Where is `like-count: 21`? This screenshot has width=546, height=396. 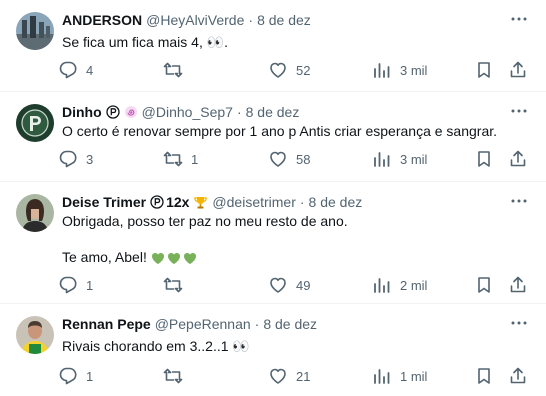 like-count: 21 is located at coordinates (303, 376).